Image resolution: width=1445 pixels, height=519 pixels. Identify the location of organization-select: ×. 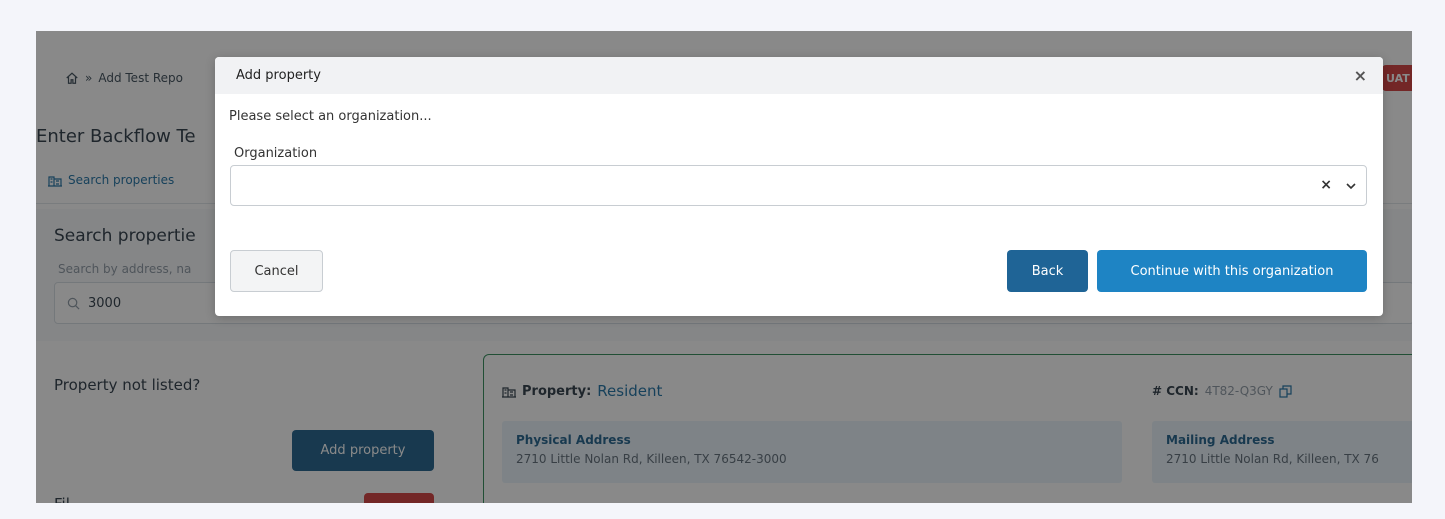
(798, 185).